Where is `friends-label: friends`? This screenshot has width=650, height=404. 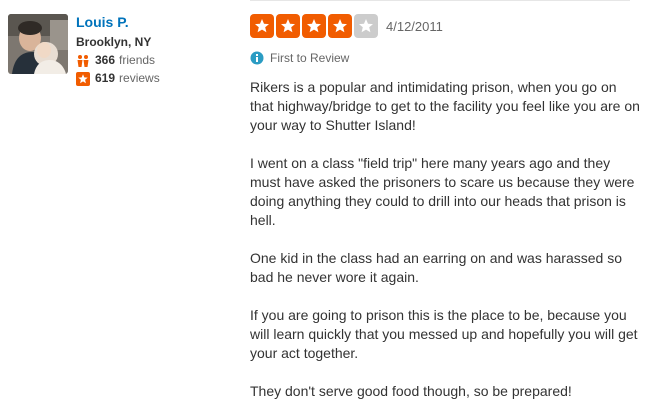 friends-label: friends is located at coordinates (137, 60).